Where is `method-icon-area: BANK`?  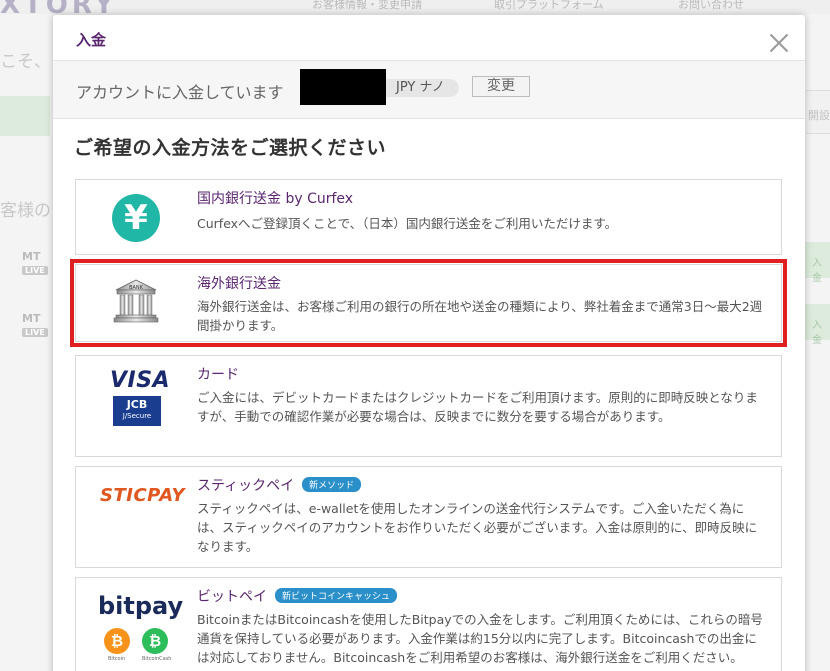 method-icon-area: BANK is located at coordinates (136, 303).